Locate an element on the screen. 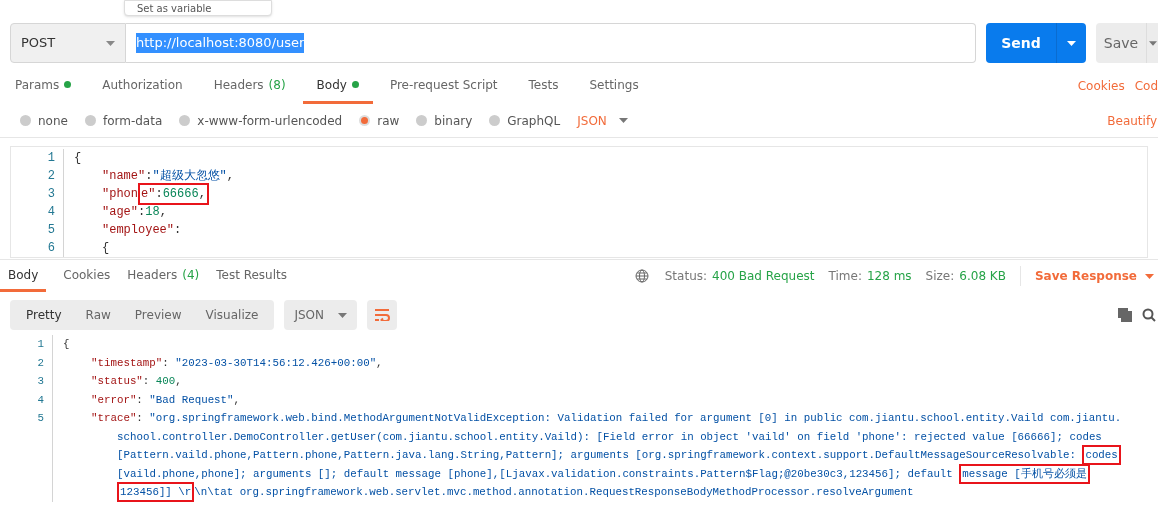 The width and height of the screenshot is (1158, 512). save-options-button is located at coordinates (1152, 43).